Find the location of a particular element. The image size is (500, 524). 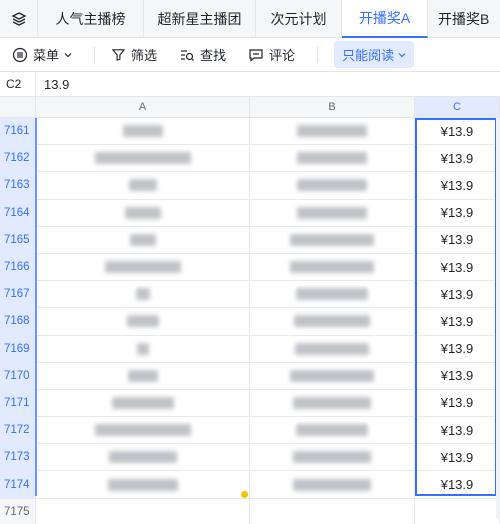

readonly-label: 只能阅读 is located at coordinates (368, 55).